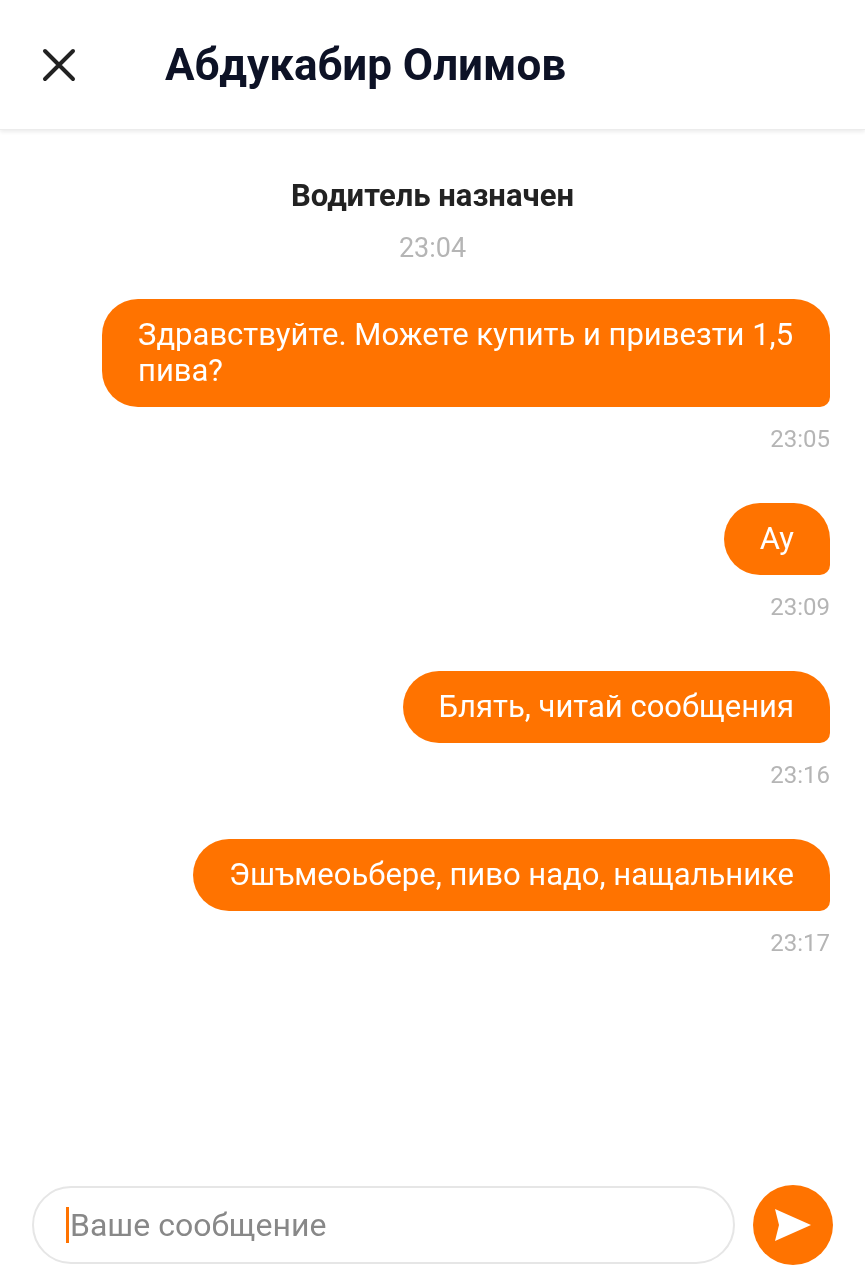 This screenshot has height=1280, width=865. Describe the element at coordinates (59, 64) in the screenshot. I see `close-icon` at that location.